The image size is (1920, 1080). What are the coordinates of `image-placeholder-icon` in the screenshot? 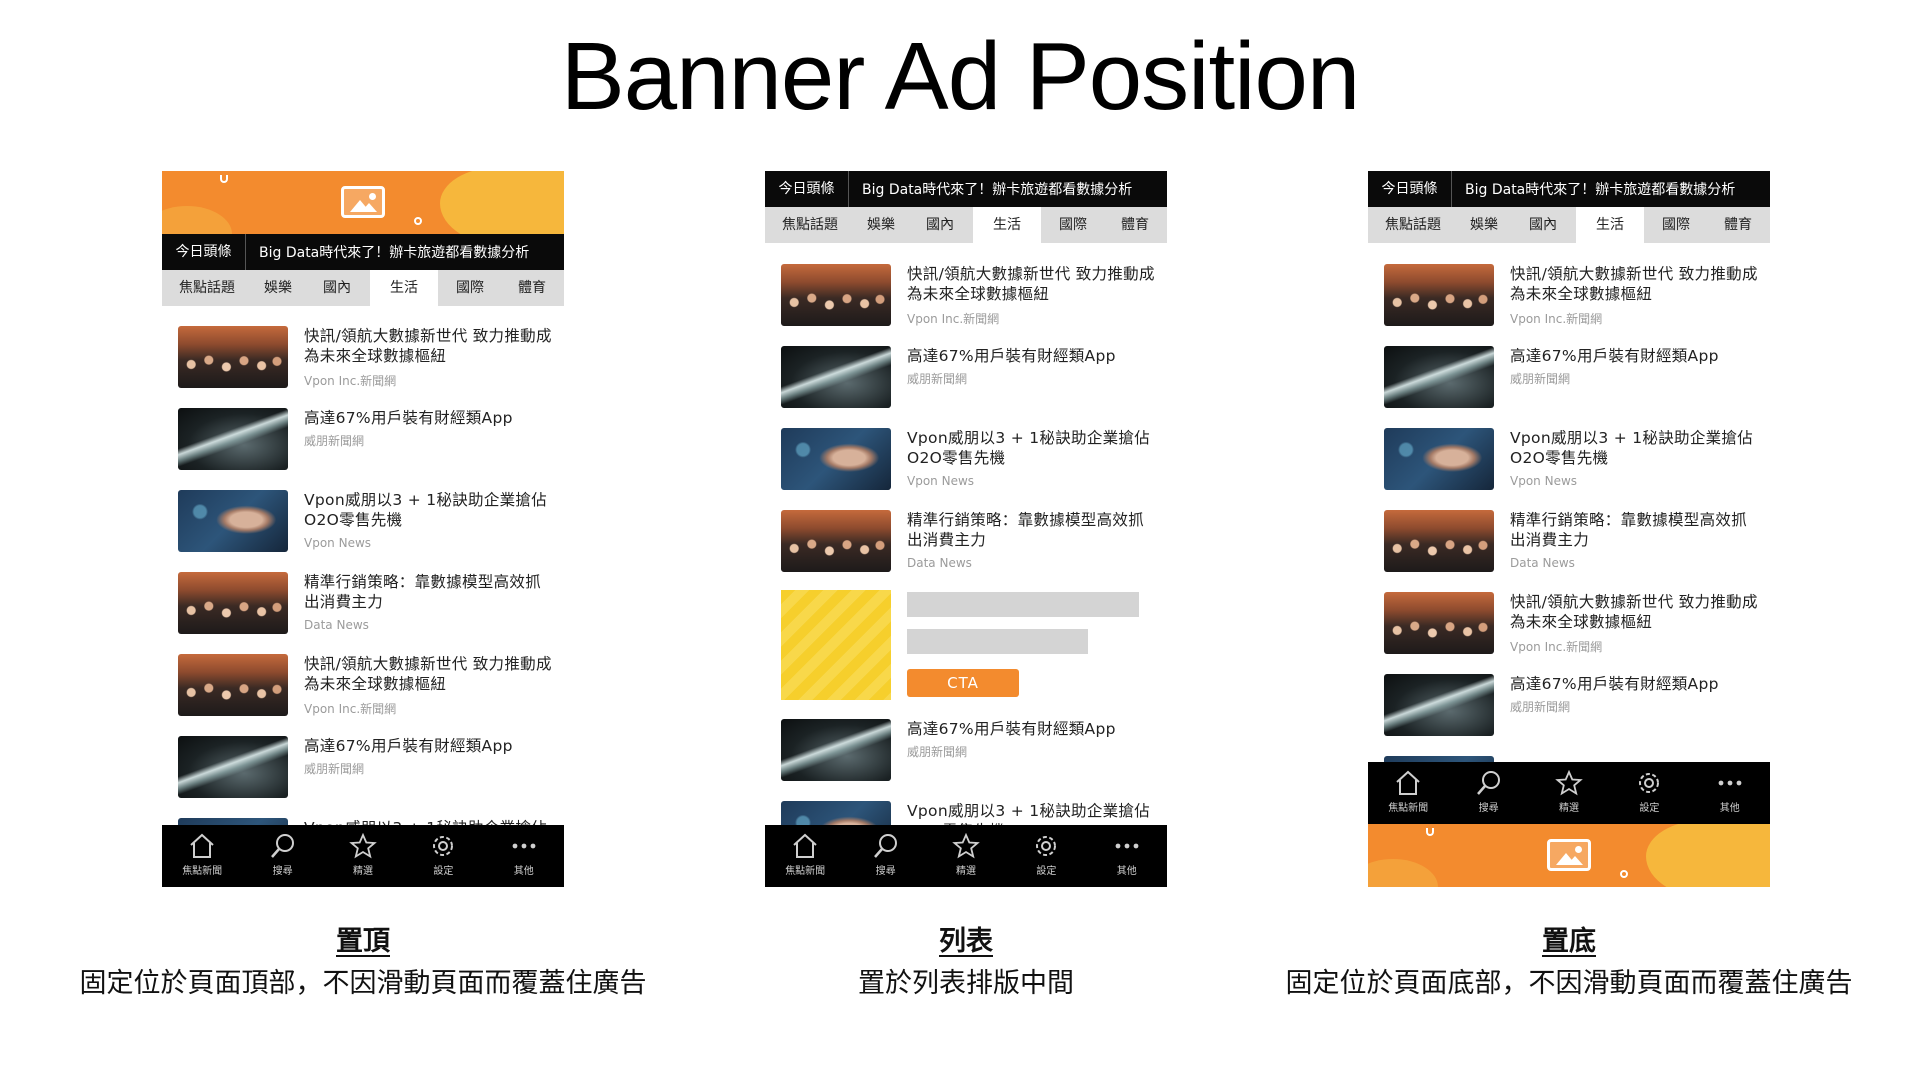 It's located at (363, 202).